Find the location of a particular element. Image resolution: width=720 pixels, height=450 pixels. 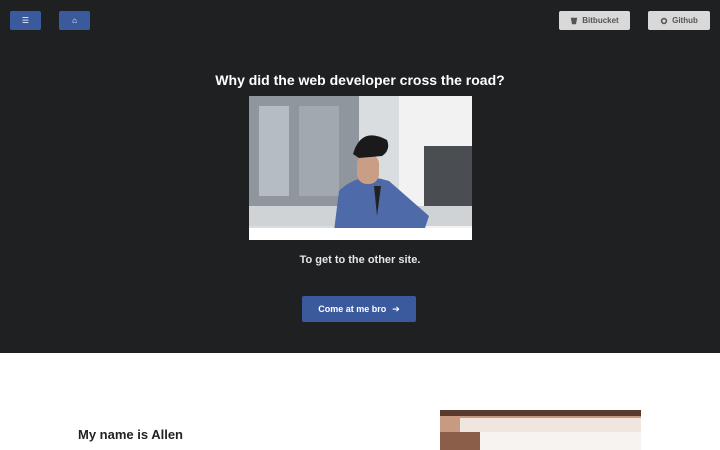

about-title: My name is Allen is located at coordinates (130, 434).